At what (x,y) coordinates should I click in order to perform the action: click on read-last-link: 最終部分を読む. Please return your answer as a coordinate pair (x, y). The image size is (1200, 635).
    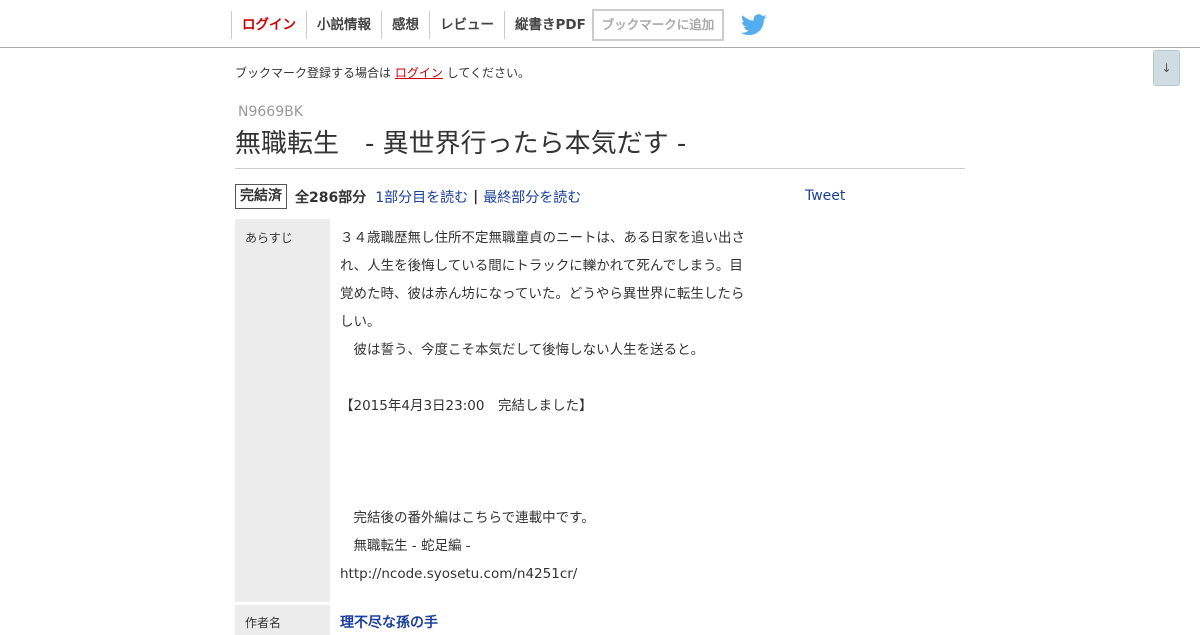
    Looking at the image, I should click on (532, 197).